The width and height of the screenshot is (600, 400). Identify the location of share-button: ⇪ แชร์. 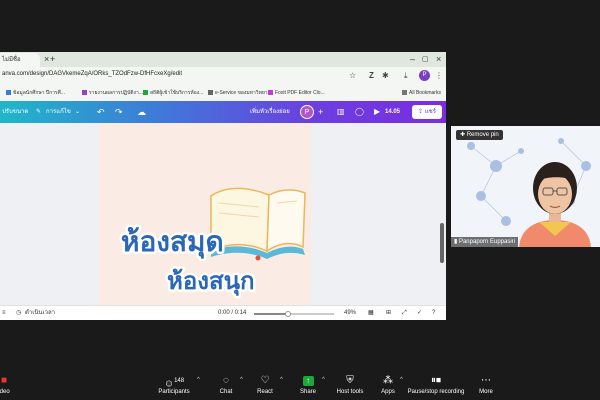
(427, 112).